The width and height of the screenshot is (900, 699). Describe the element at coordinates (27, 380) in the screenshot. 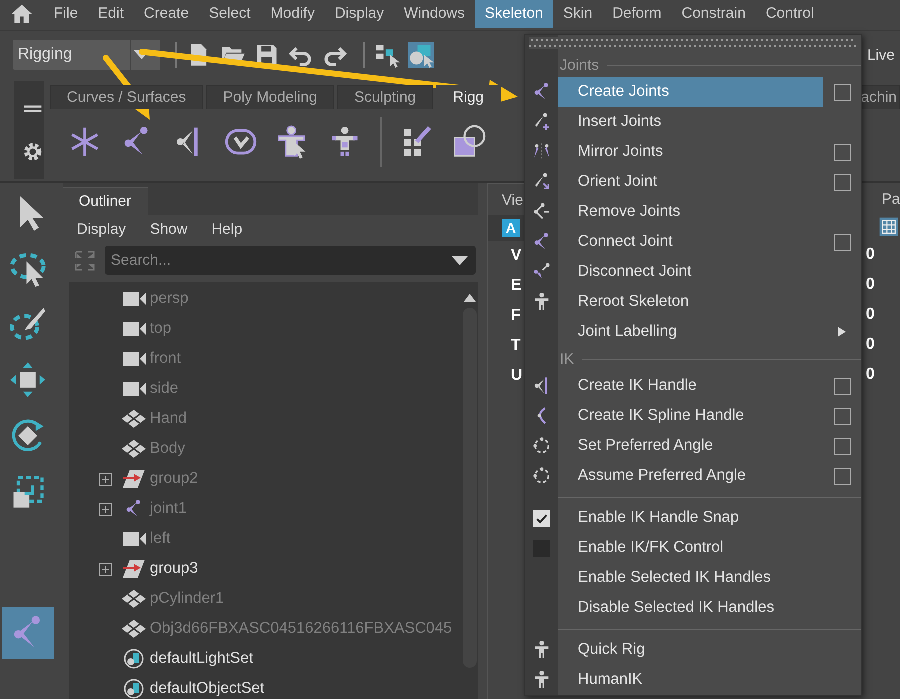

I see `move-icon` at that location.